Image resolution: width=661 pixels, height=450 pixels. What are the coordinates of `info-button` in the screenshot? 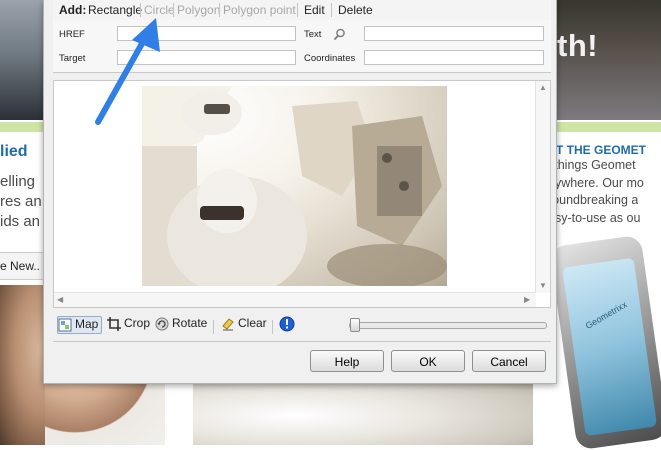 It's located at (287, 325).